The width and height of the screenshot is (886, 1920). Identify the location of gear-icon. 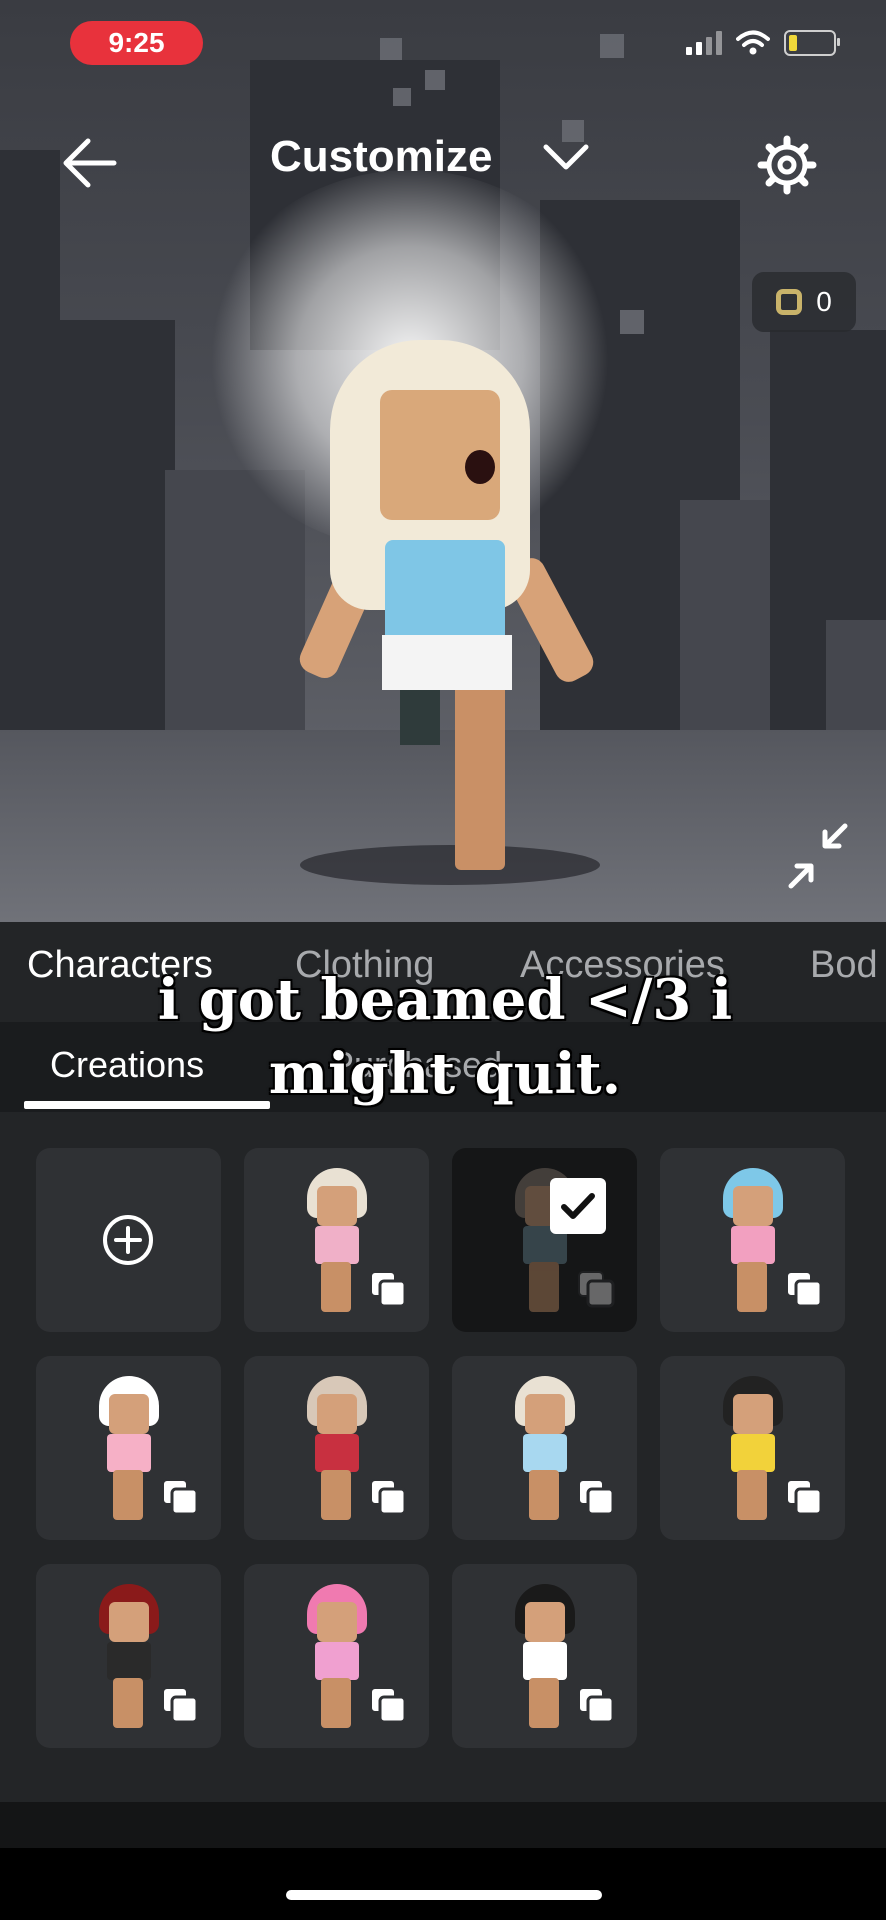
(787, 165).